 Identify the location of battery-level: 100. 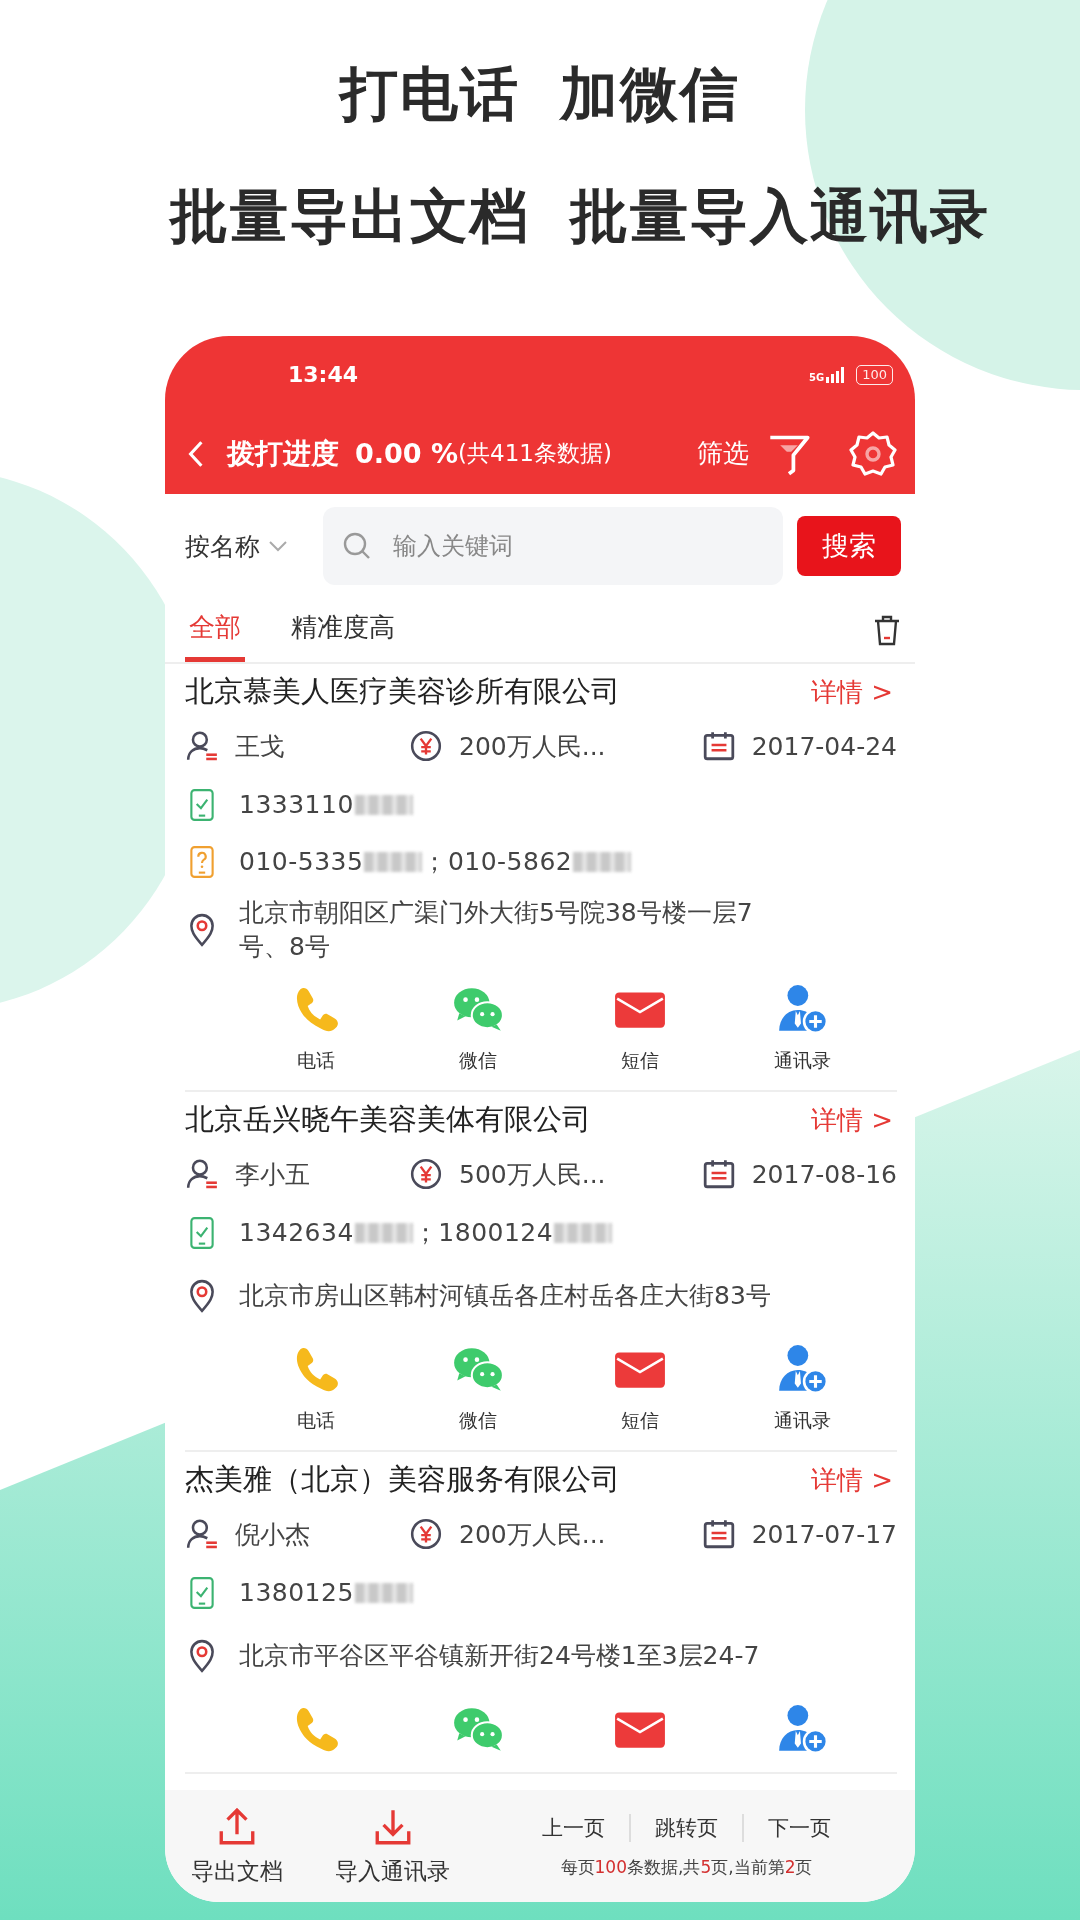
(874, 374).